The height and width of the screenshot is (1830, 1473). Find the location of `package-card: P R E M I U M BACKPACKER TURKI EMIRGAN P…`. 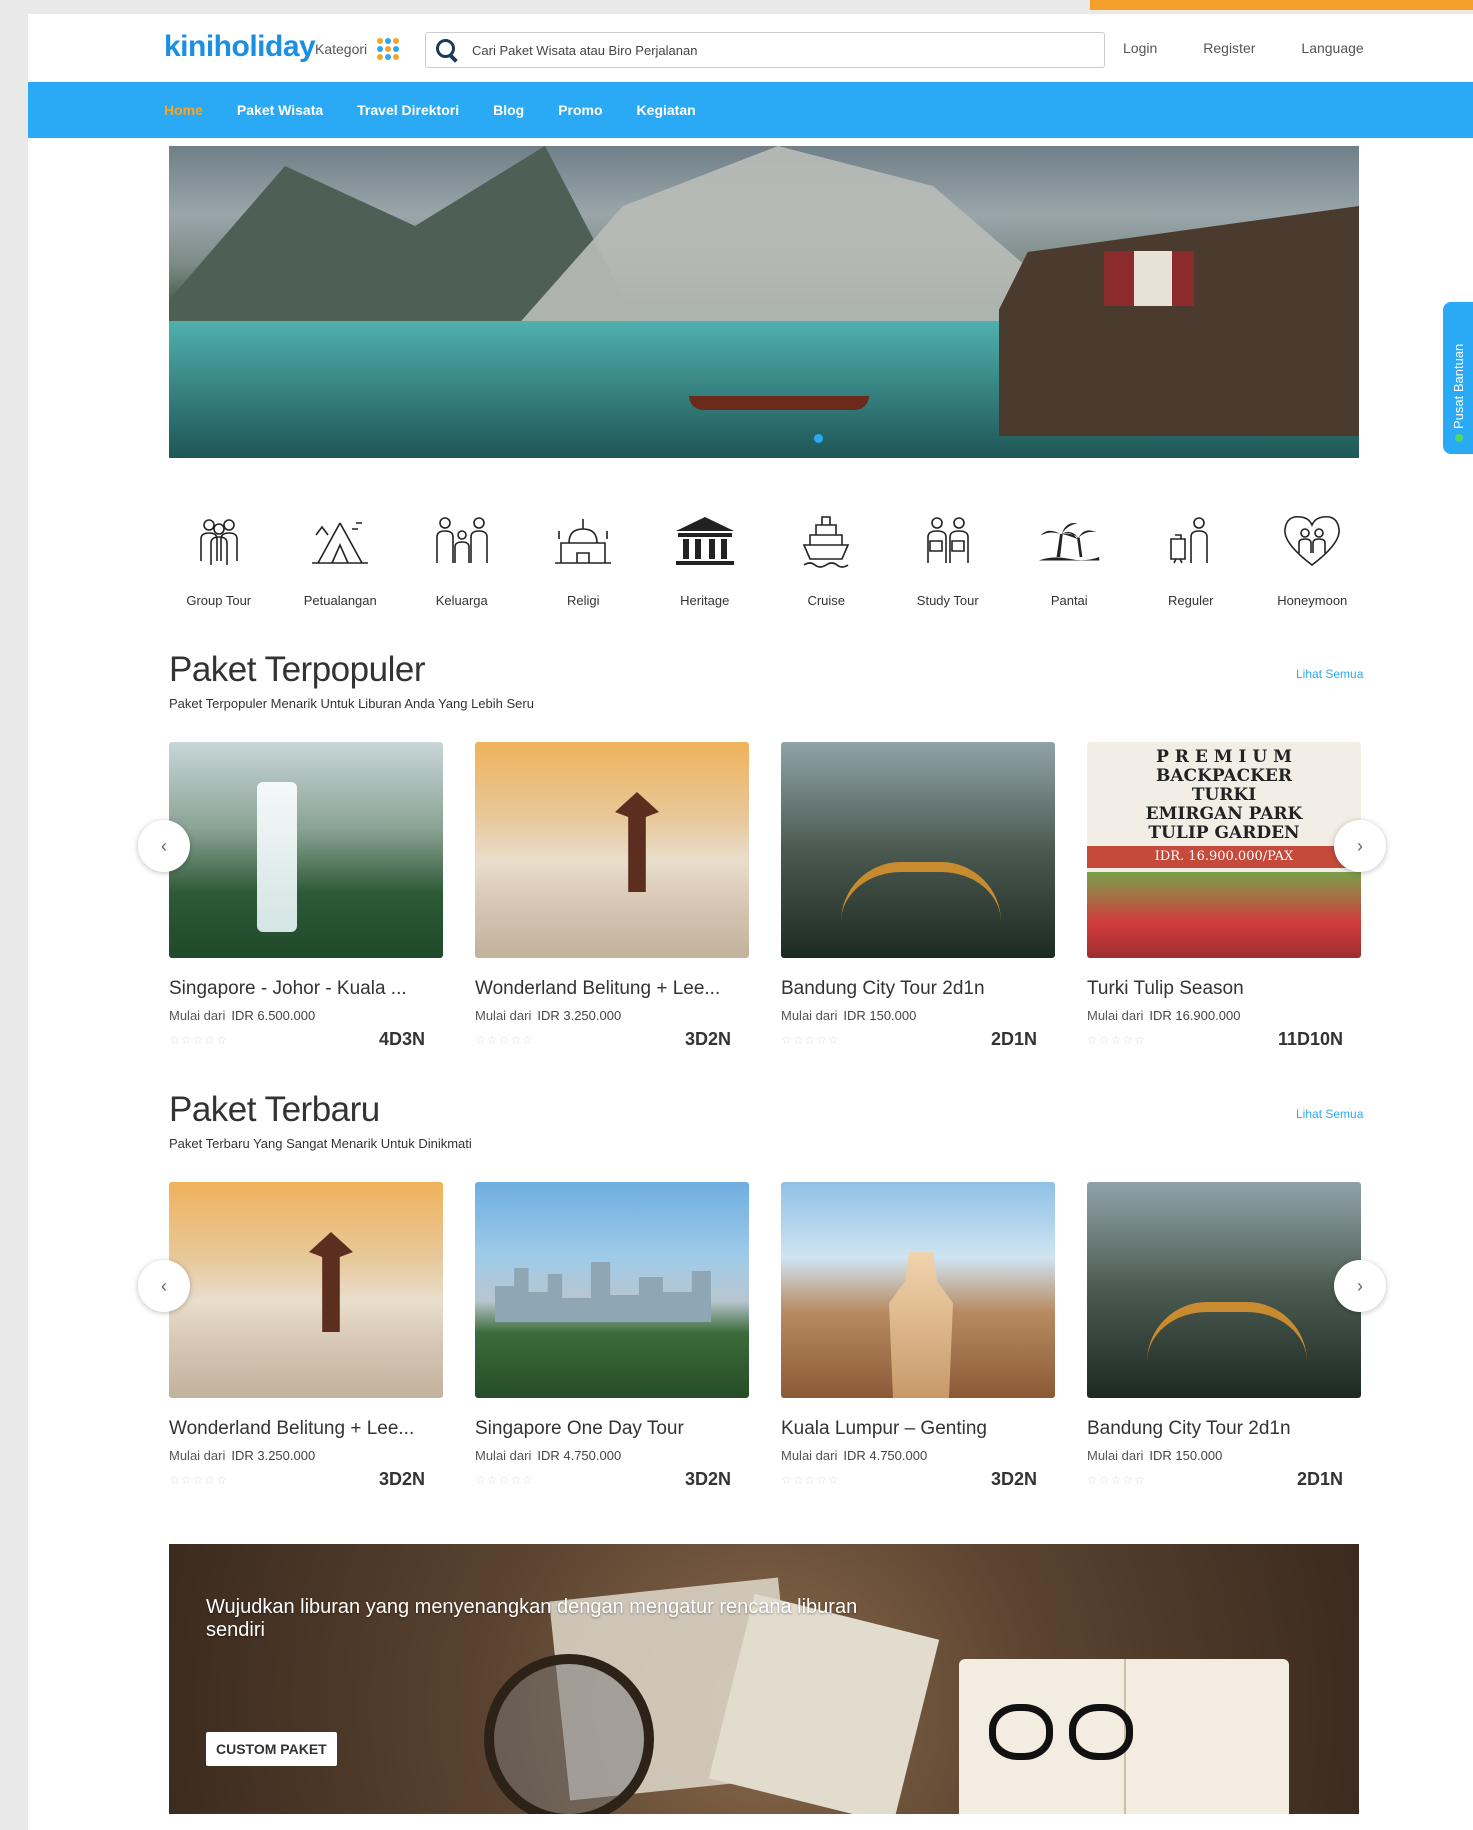

package-card: P R E M I U M BACKPACKER TURKI EMIRGAN P… is located at coordinates (1224, 896).